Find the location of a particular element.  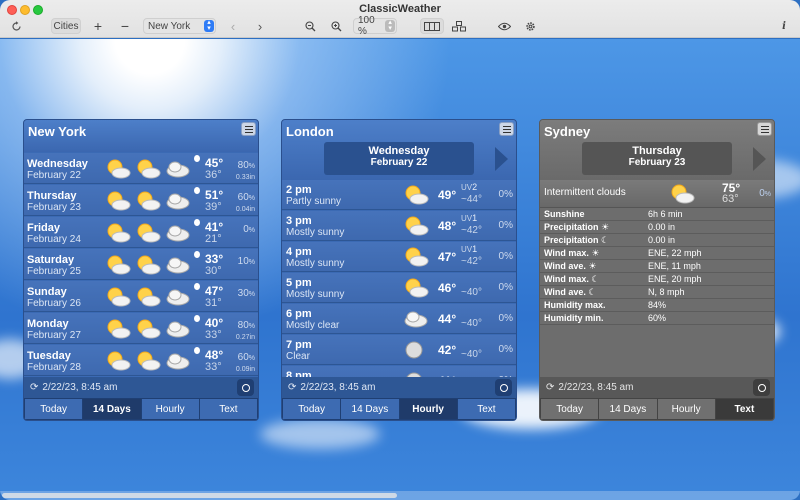

hour-condition: Mostly sunny is located at coordinates (315, 294).